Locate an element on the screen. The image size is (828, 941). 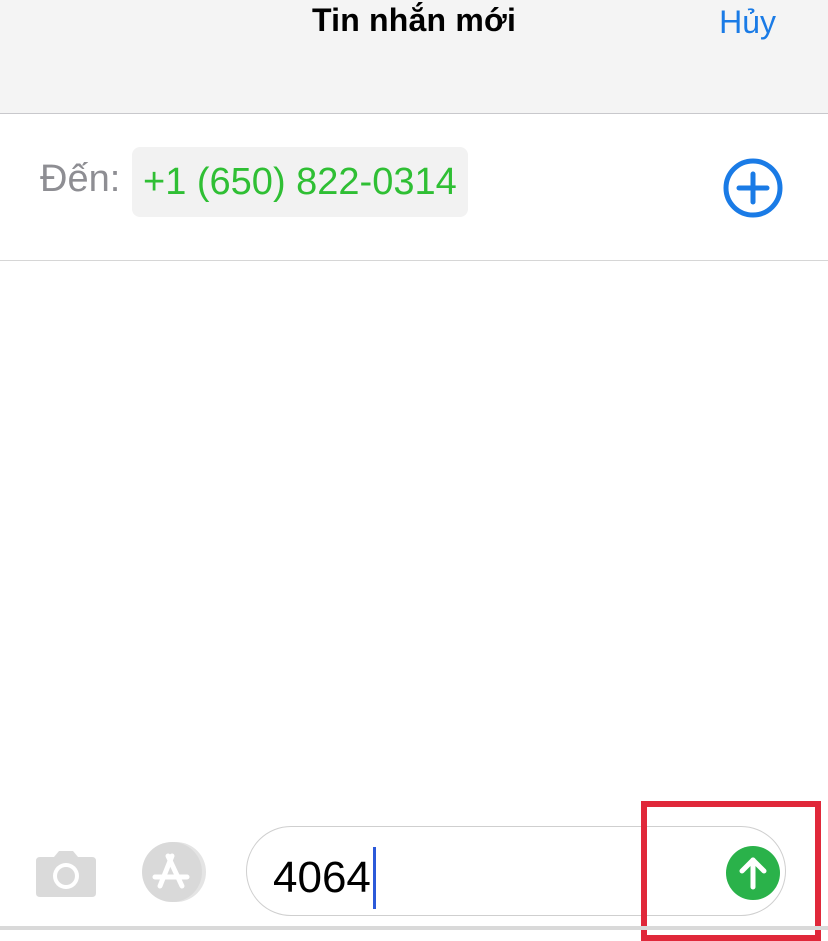
cancel-button: Hủy is located at coordinates (747, 22).